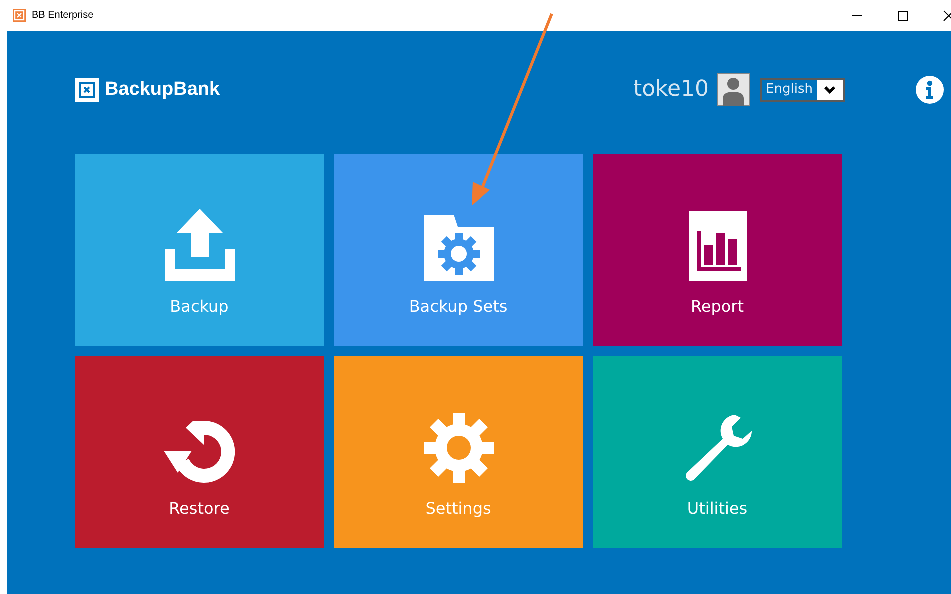  What do you see at coordinates (19, 15) in the screenshot?
I see `app-icon` at bounding box center [19, 15].